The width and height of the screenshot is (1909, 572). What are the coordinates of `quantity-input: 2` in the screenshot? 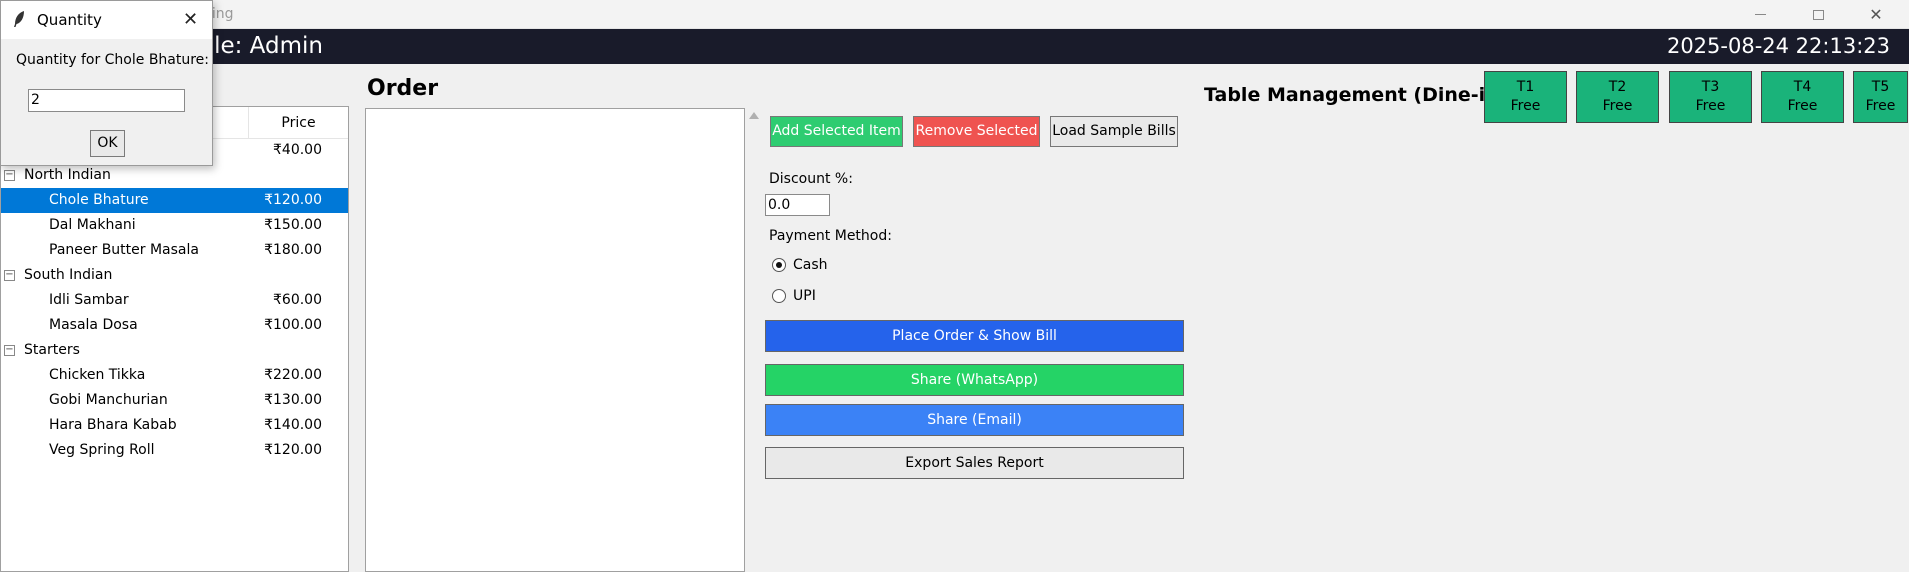 It's located at (106, 100).